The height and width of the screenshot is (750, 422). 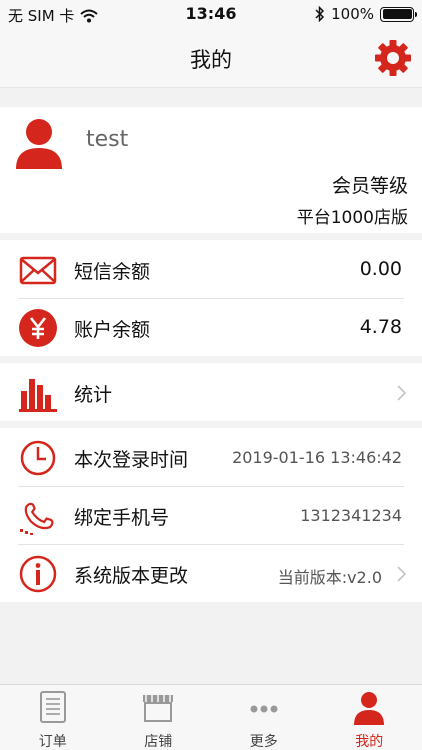 What do you see at coordinates (52, 707) in the screenshot?
I see `order-icon` at bounding box center [52, 707].